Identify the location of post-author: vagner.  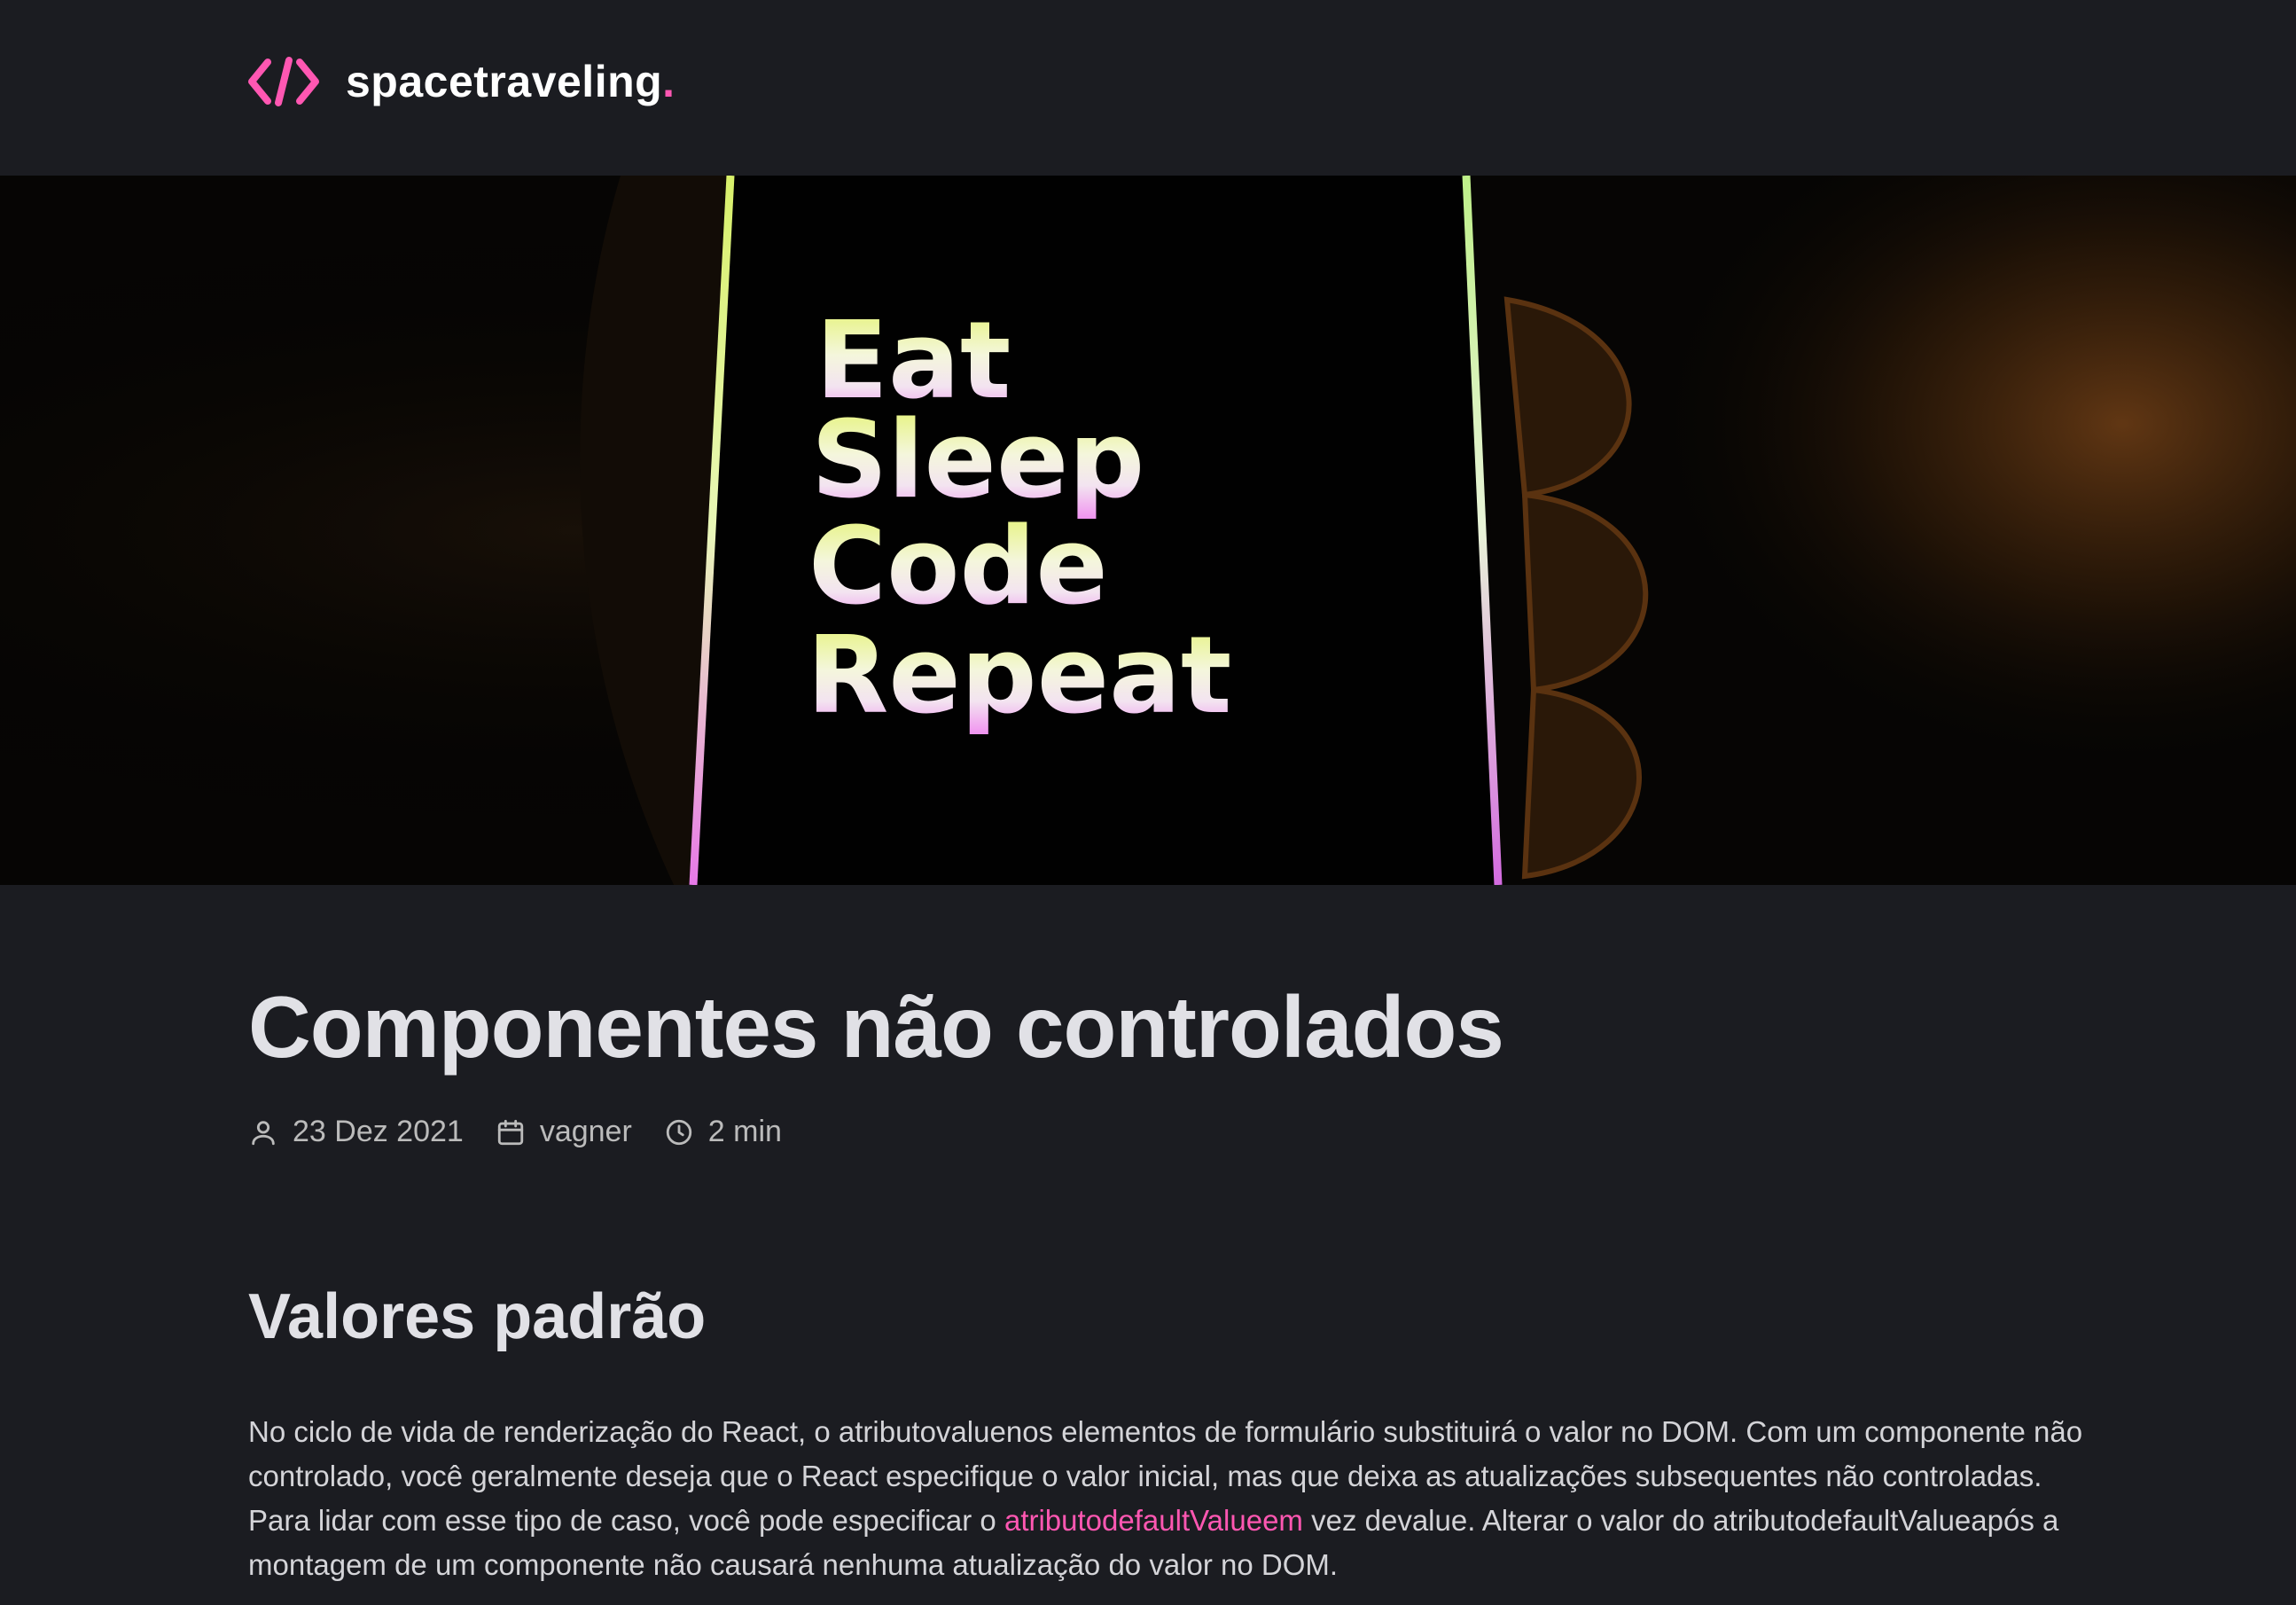
(585, 1132).